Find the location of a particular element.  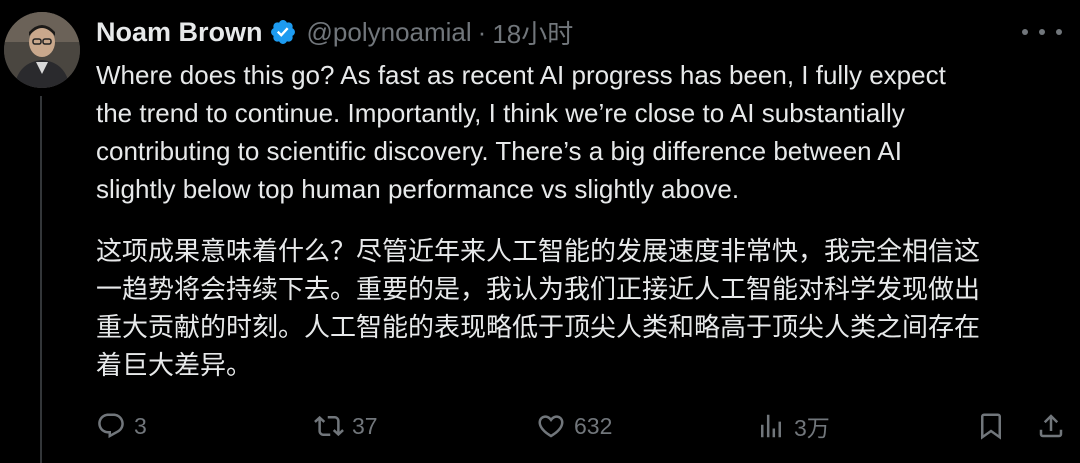

tweet-timestamp: 18小时 is located at coordinates (532, 32).